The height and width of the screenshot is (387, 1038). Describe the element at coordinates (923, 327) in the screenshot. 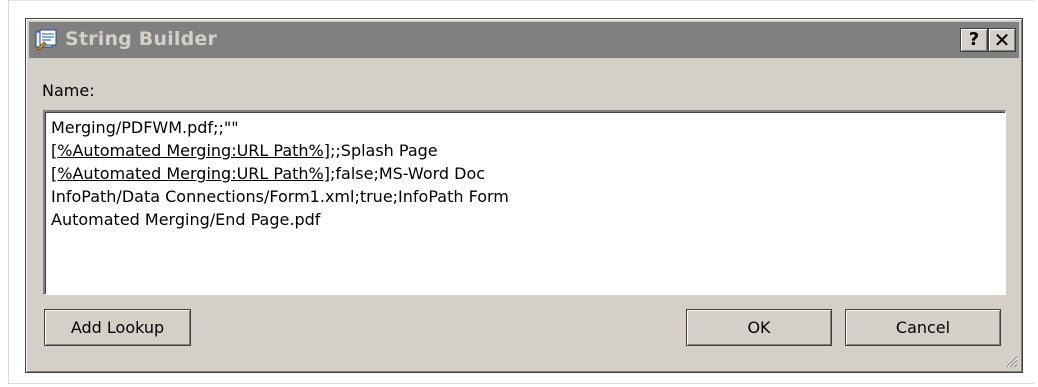

I see `cancel-button: Cancel` at that location.